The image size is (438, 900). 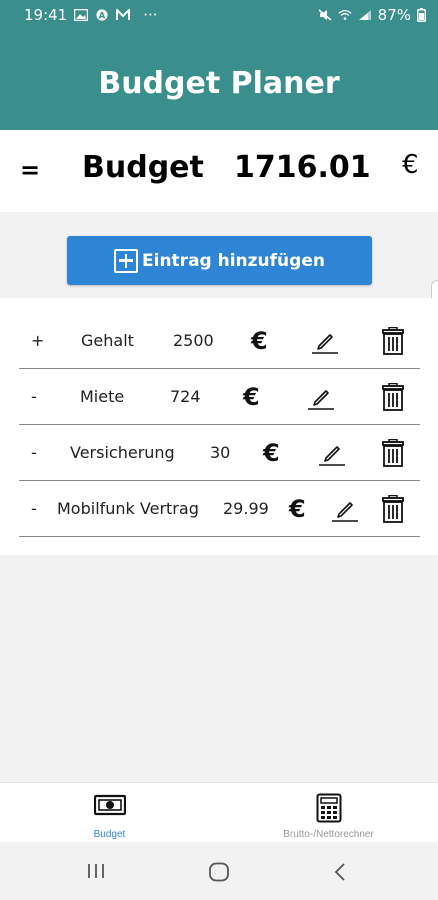 I want to click on calculator-icon, so click(x=328, y=808).